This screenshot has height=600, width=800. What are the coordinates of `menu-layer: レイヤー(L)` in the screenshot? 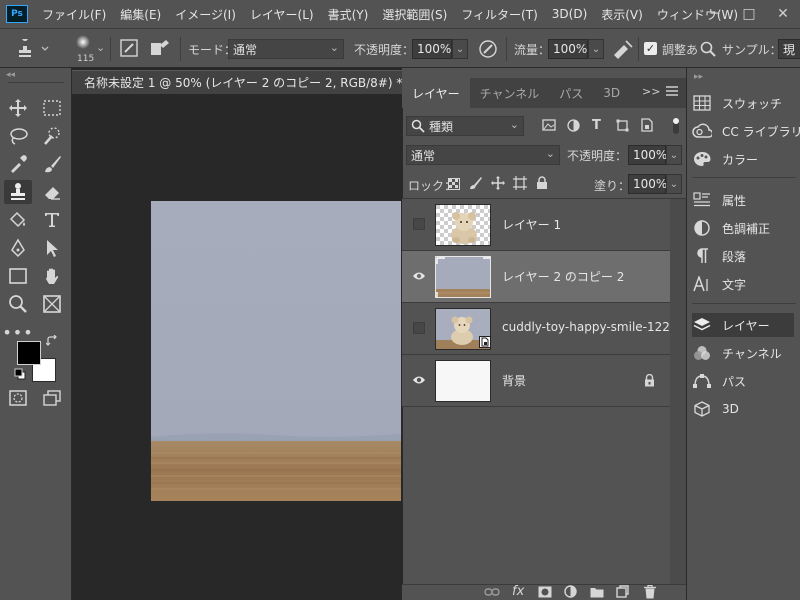 It's located at (282, 14).